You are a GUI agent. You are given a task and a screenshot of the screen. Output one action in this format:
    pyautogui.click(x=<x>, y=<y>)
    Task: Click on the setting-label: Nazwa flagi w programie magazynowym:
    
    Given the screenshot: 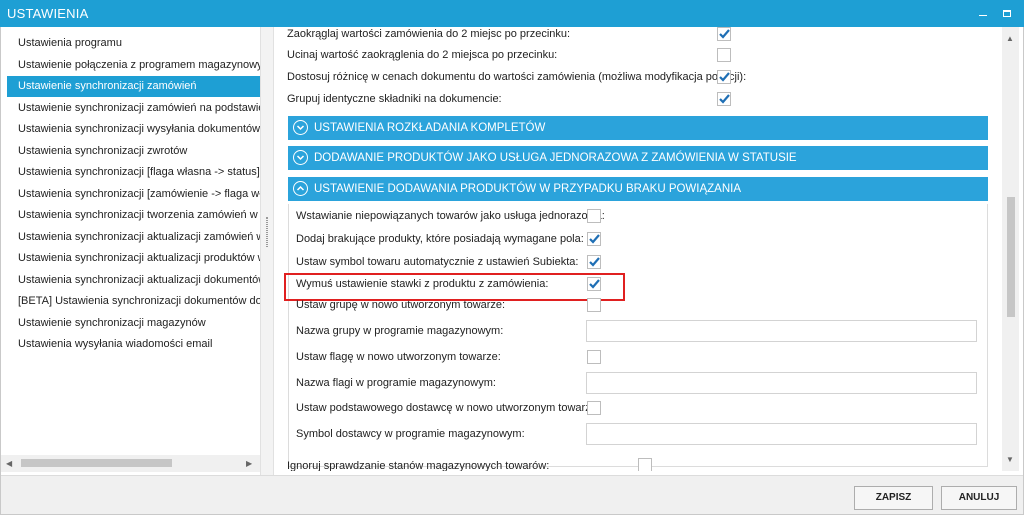 What is the action you would take?
    pyautogui.click(x=396, y=383)
    